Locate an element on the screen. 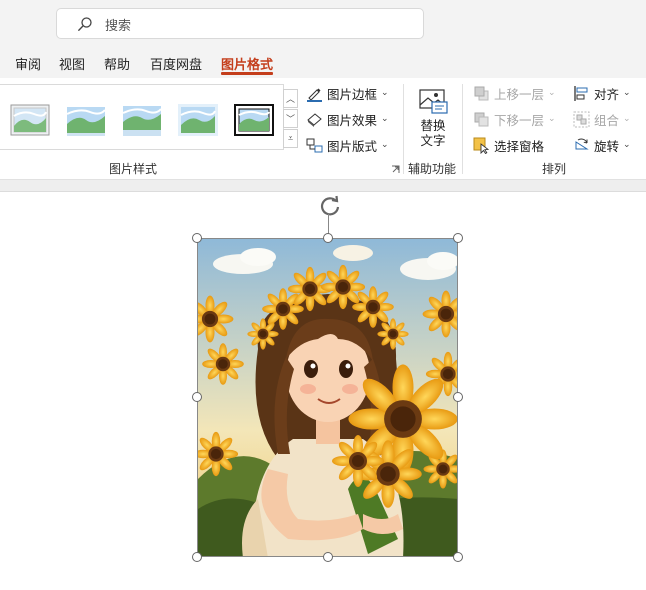  resize-handle-top-right is located at coordinates (458, 238).